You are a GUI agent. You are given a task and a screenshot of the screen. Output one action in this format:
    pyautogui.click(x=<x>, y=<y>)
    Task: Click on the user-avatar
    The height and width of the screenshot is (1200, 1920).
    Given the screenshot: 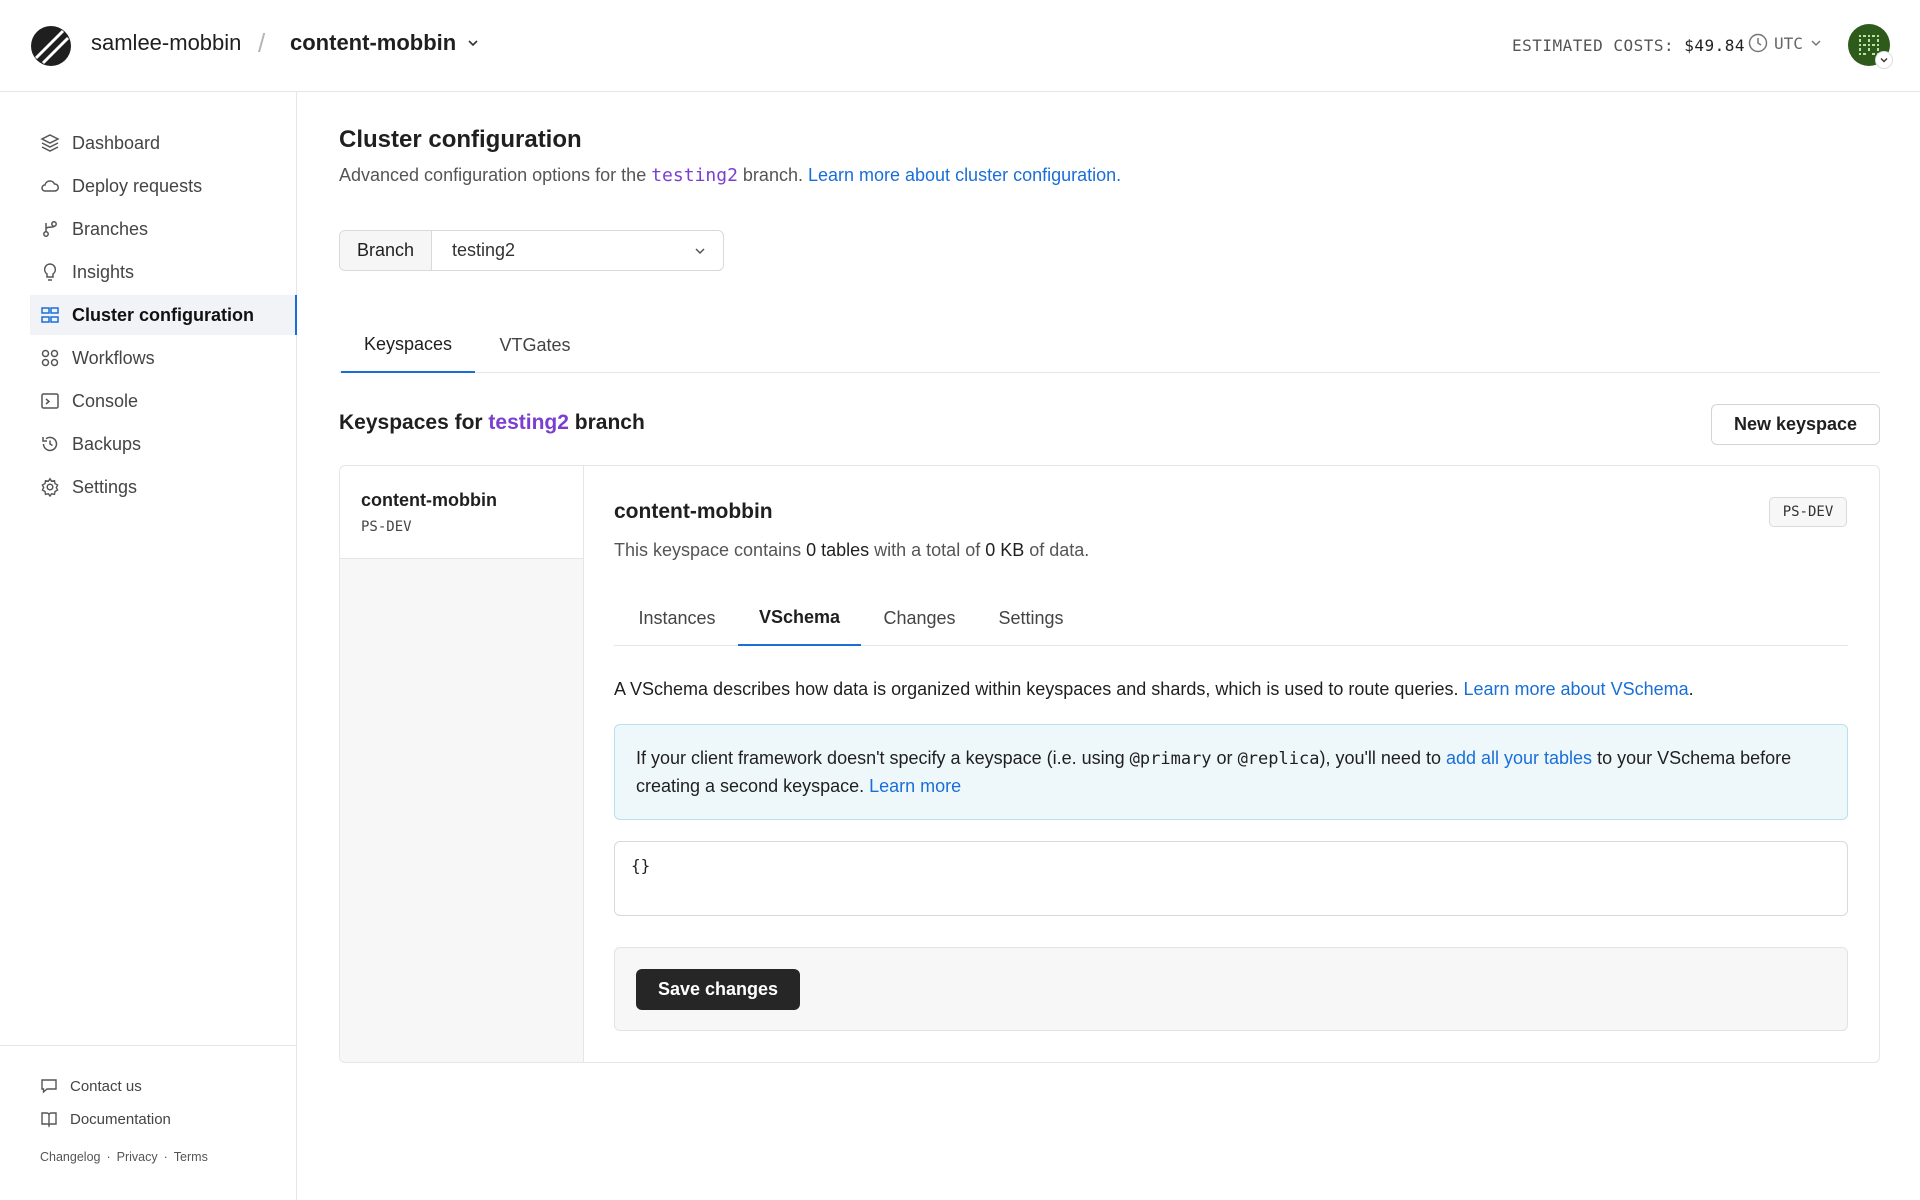 What is the action you would take?
    pyautogui.click(x=1870, y=46)
    